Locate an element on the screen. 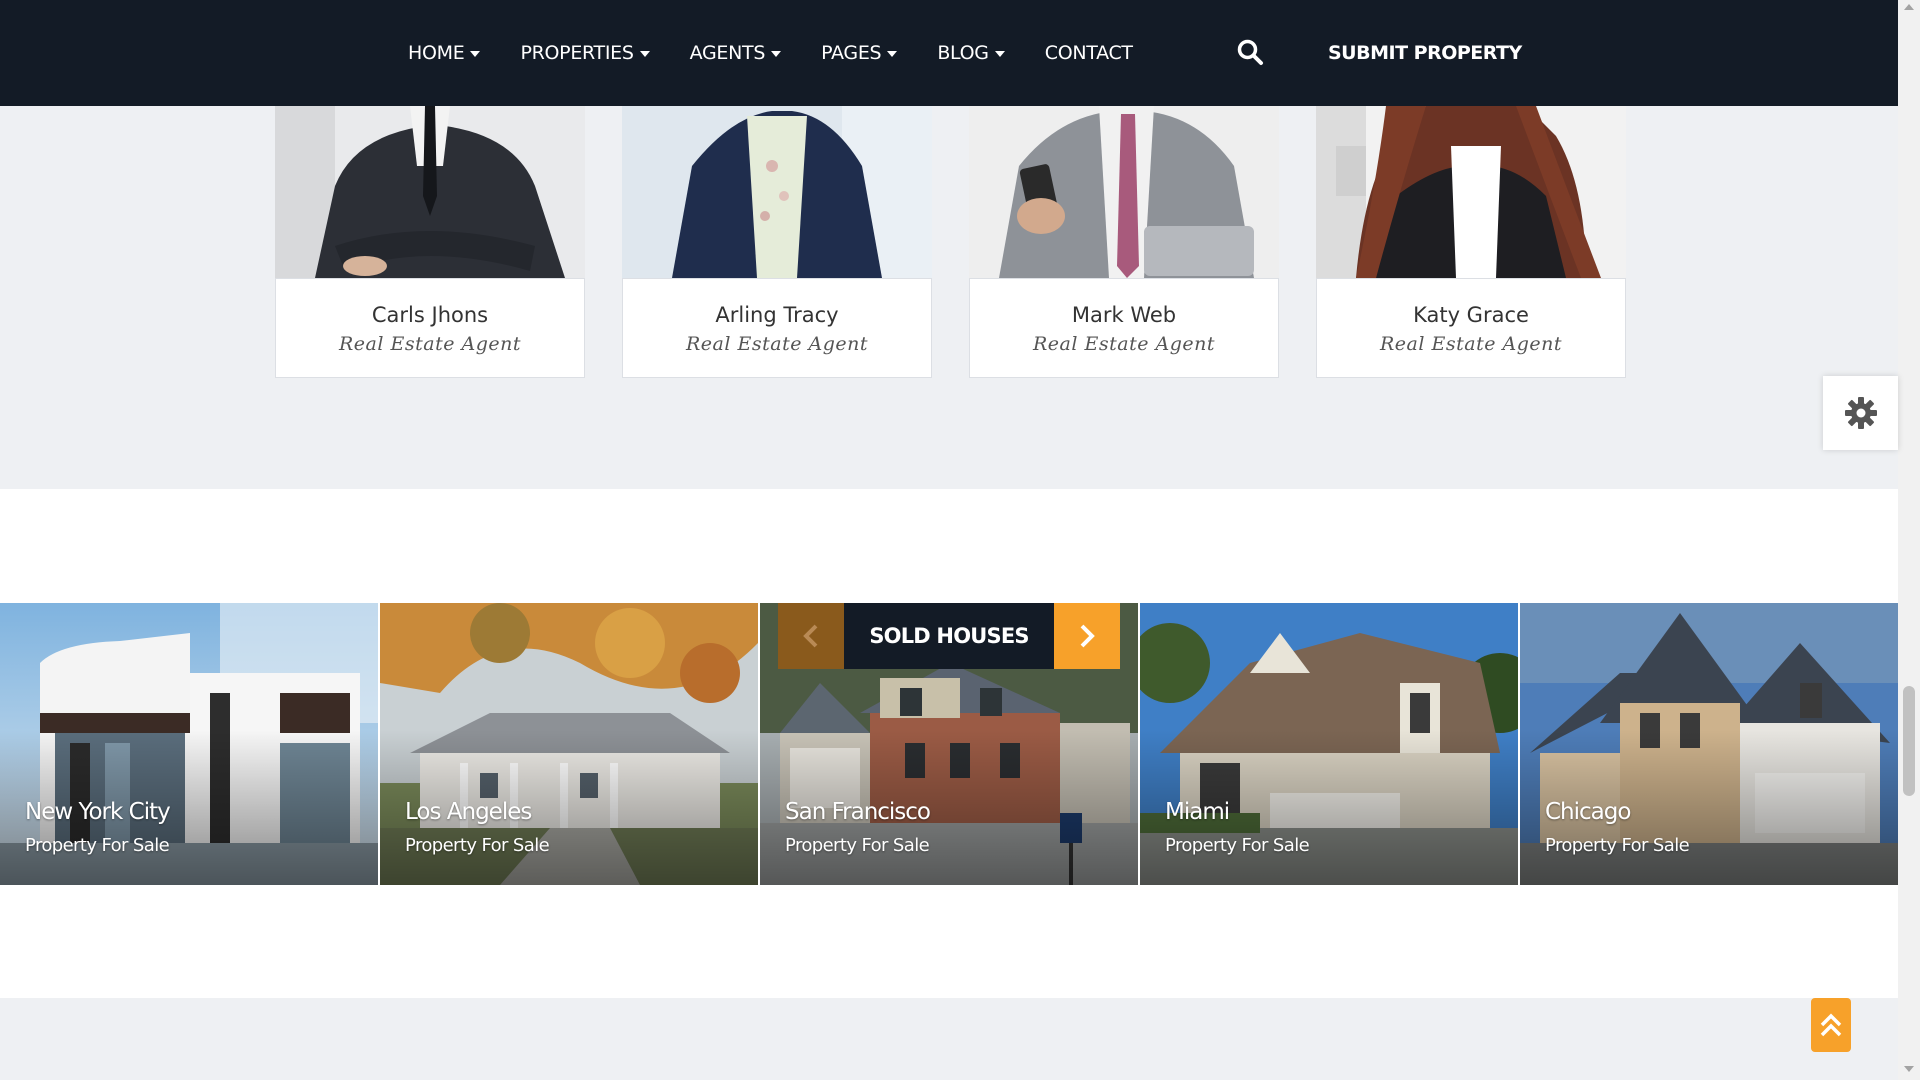 This screenshot has width=1920, height=1080. sold-houses-title: SOLD HOUSES is located at coordinates (949, 636).